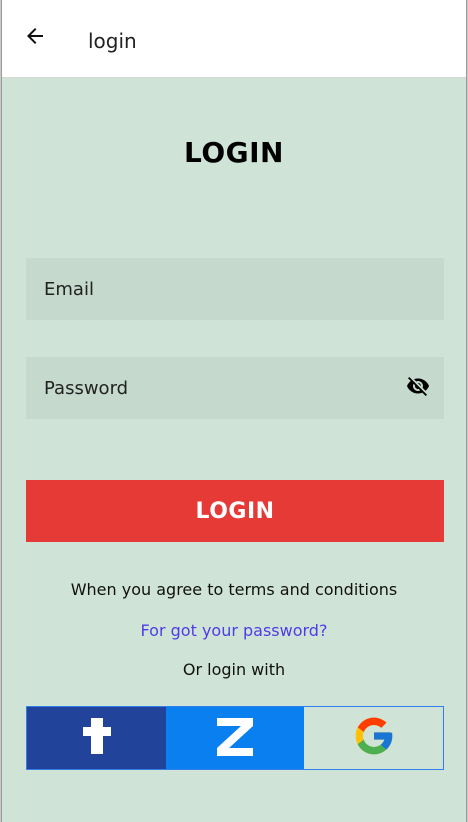  I want to click on app-bar: login, so click(234, 39).